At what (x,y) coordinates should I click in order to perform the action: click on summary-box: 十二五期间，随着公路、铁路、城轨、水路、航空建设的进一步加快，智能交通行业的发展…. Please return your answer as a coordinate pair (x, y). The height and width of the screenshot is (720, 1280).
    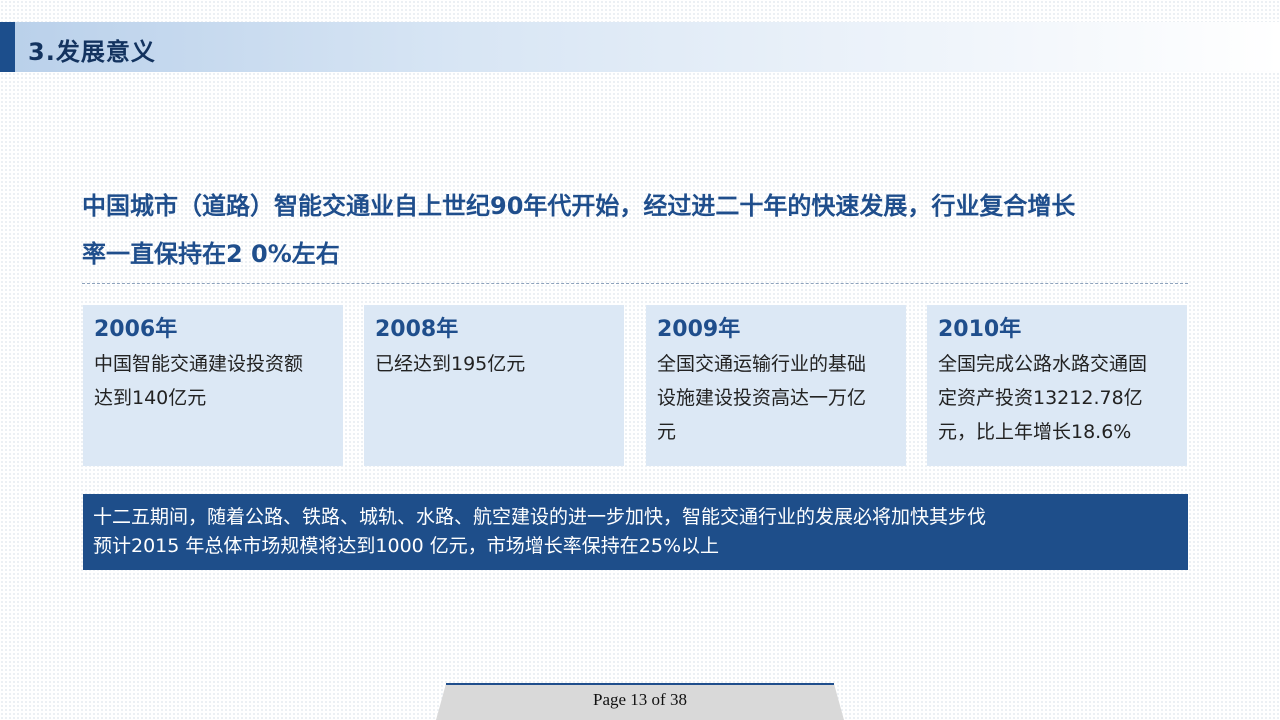
    Looking at the image, I should click on (635, 532).